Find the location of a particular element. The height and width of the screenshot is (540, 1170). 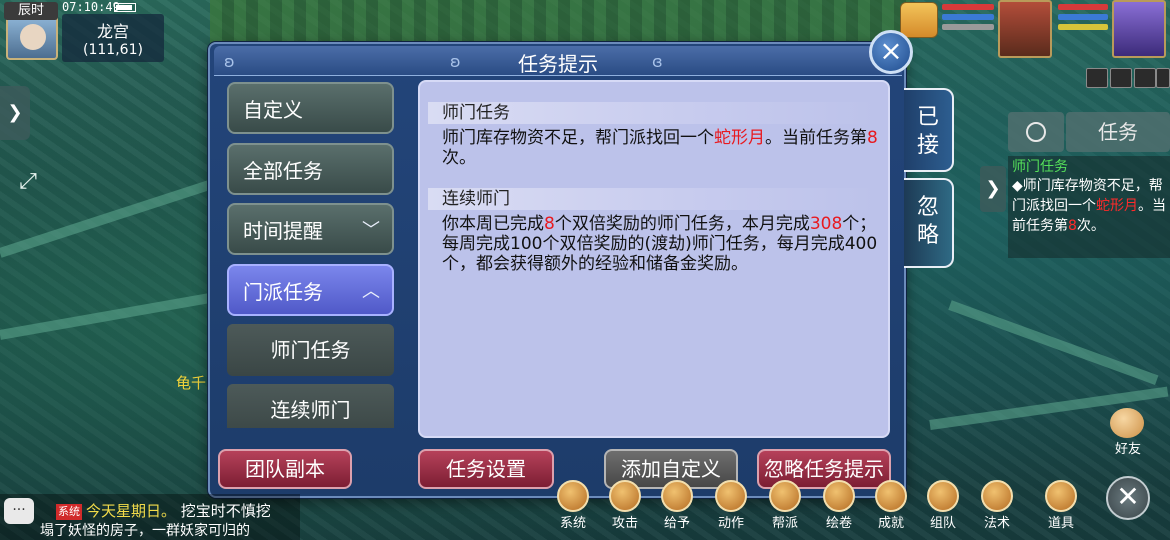

chevron-down-icon: ﹀ is located at coordinates (371, 230).